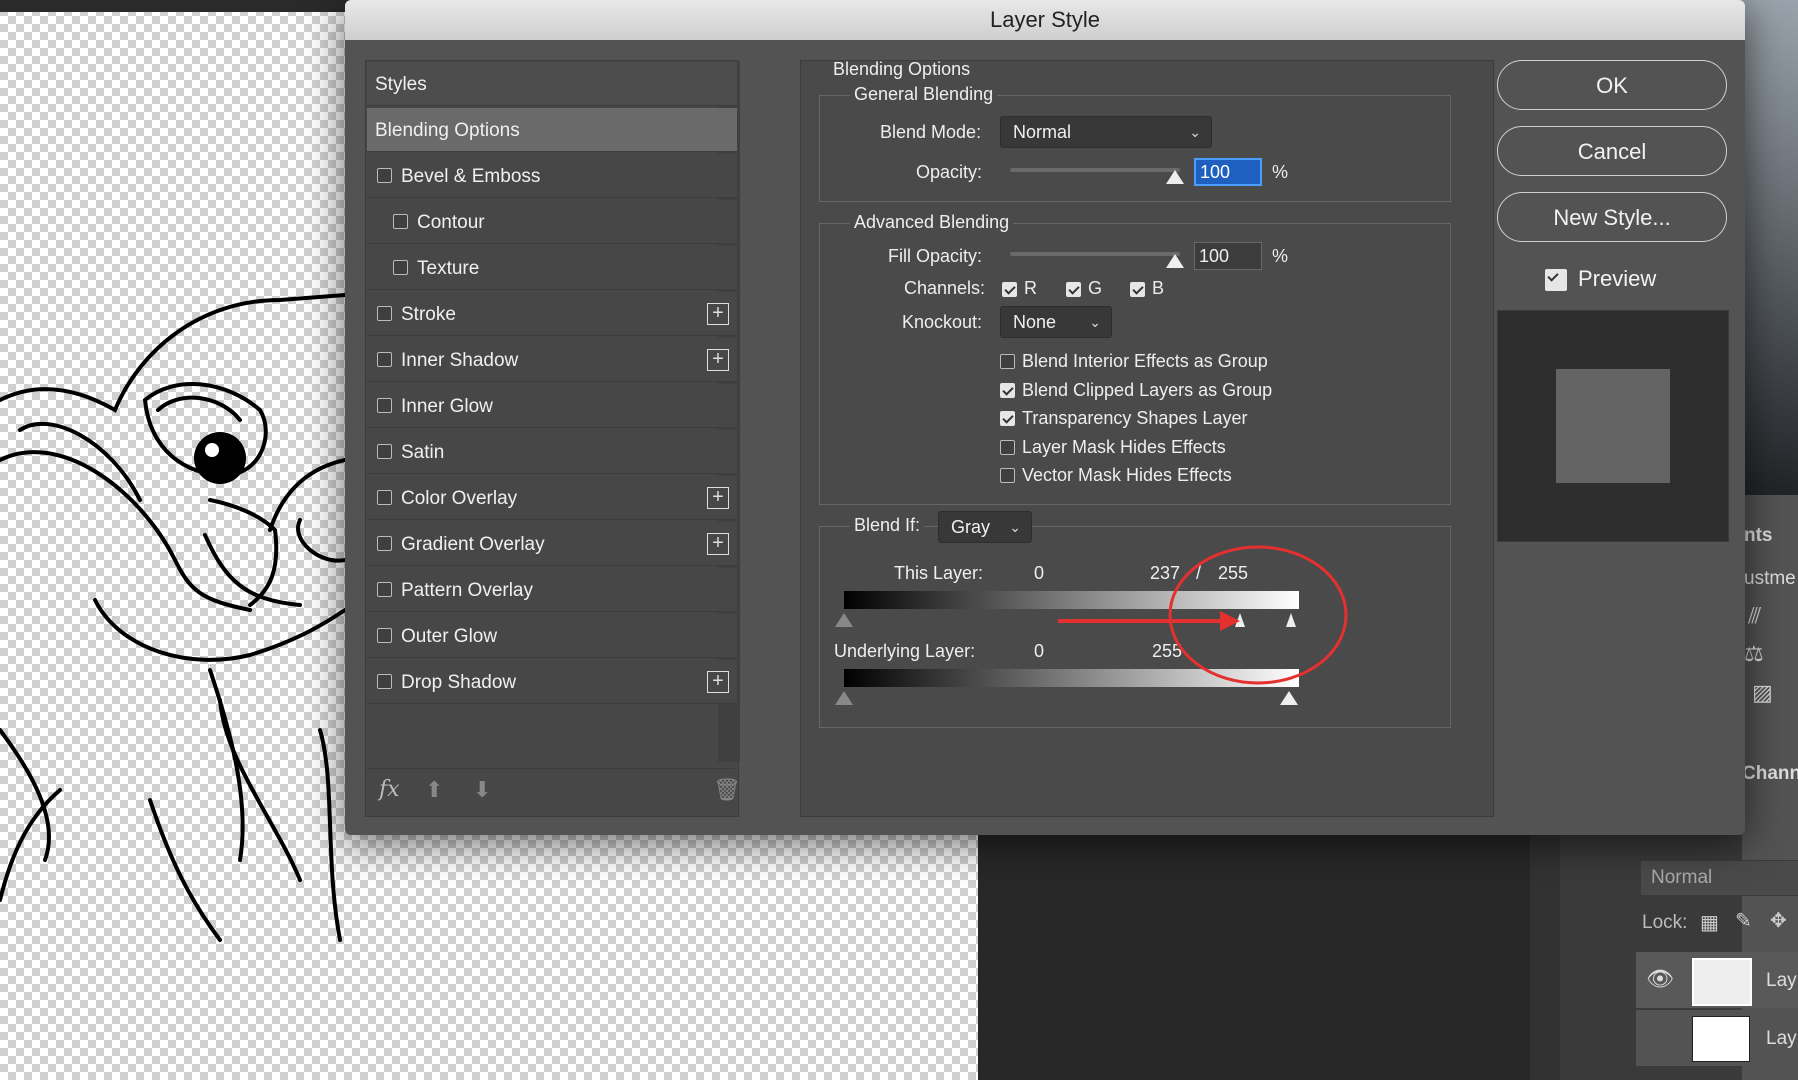 This screenshot has width=1798, height=1080. I want to click on advanced-option-label: Layer Mask Hides Effects, so click(1124, 446).